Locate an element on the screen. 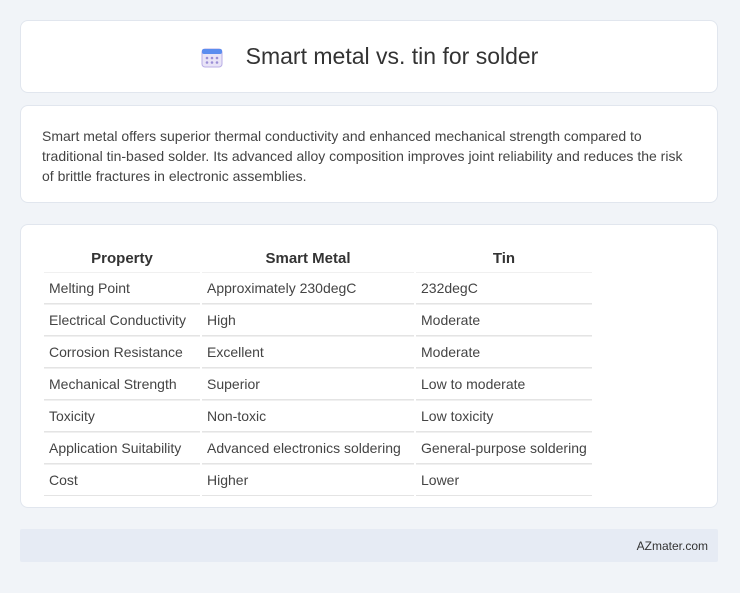 The width and height of the screenshot is (740, 593). table-row: Electrical Conductivity High Moderate is located at coordinates (318, 320).